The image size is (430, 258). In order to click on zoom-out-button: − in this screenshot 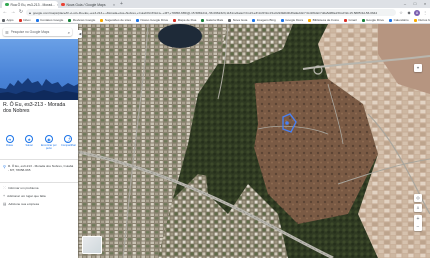, I will do `click(418, 227)`.